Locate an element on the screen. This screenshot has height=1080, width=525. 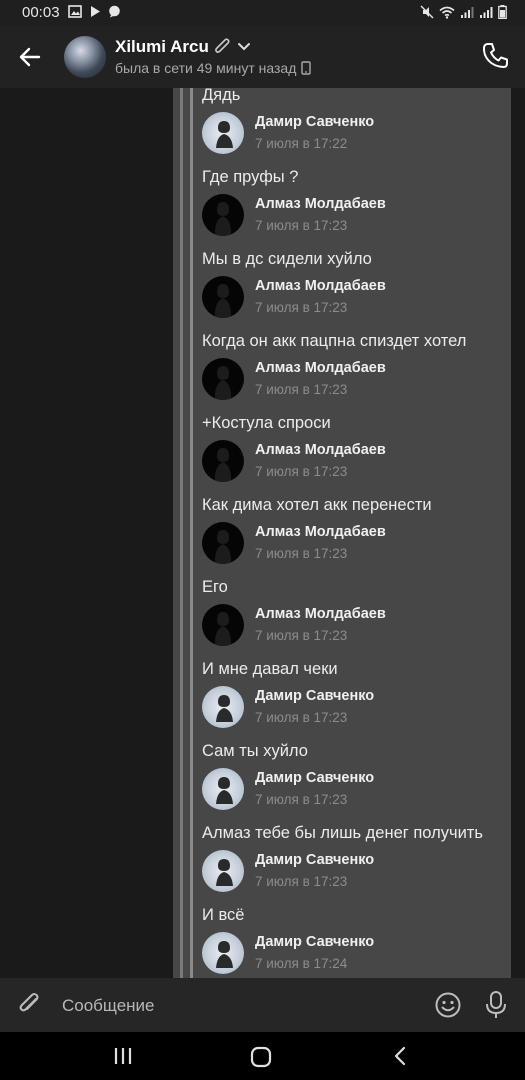
notification-icons is located at coordinates (94, 11).